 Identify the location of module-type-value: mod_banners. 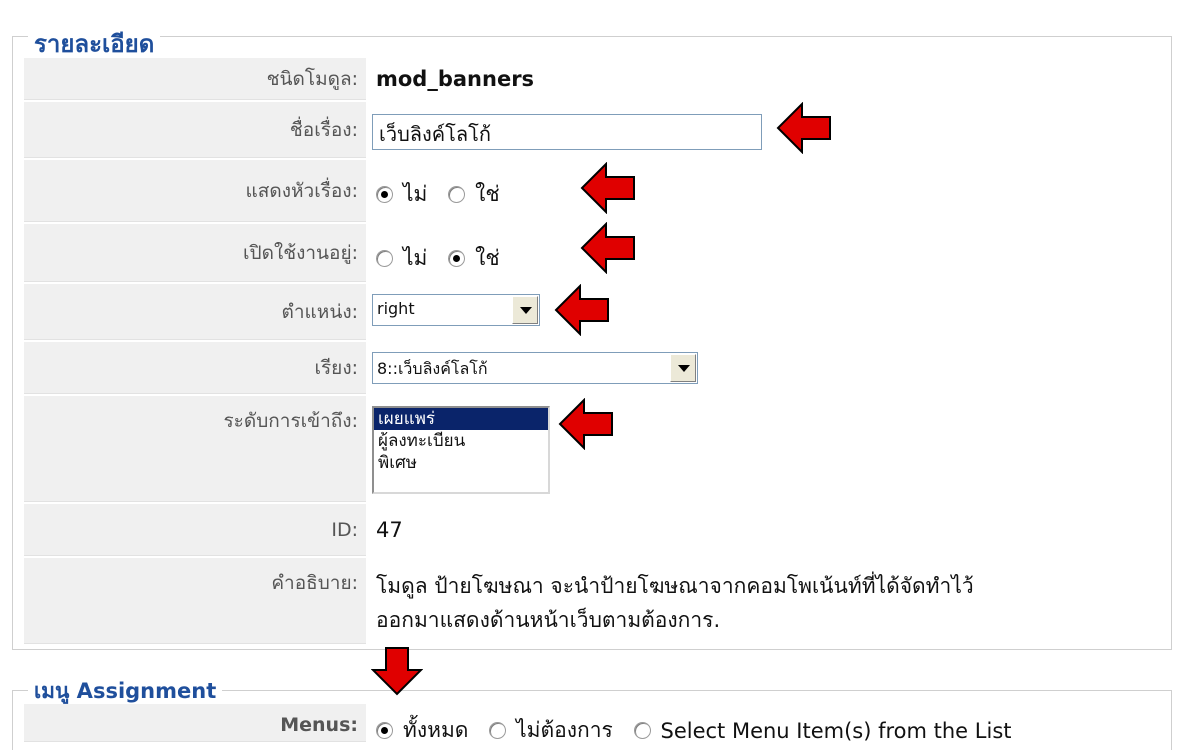
(455, 79).